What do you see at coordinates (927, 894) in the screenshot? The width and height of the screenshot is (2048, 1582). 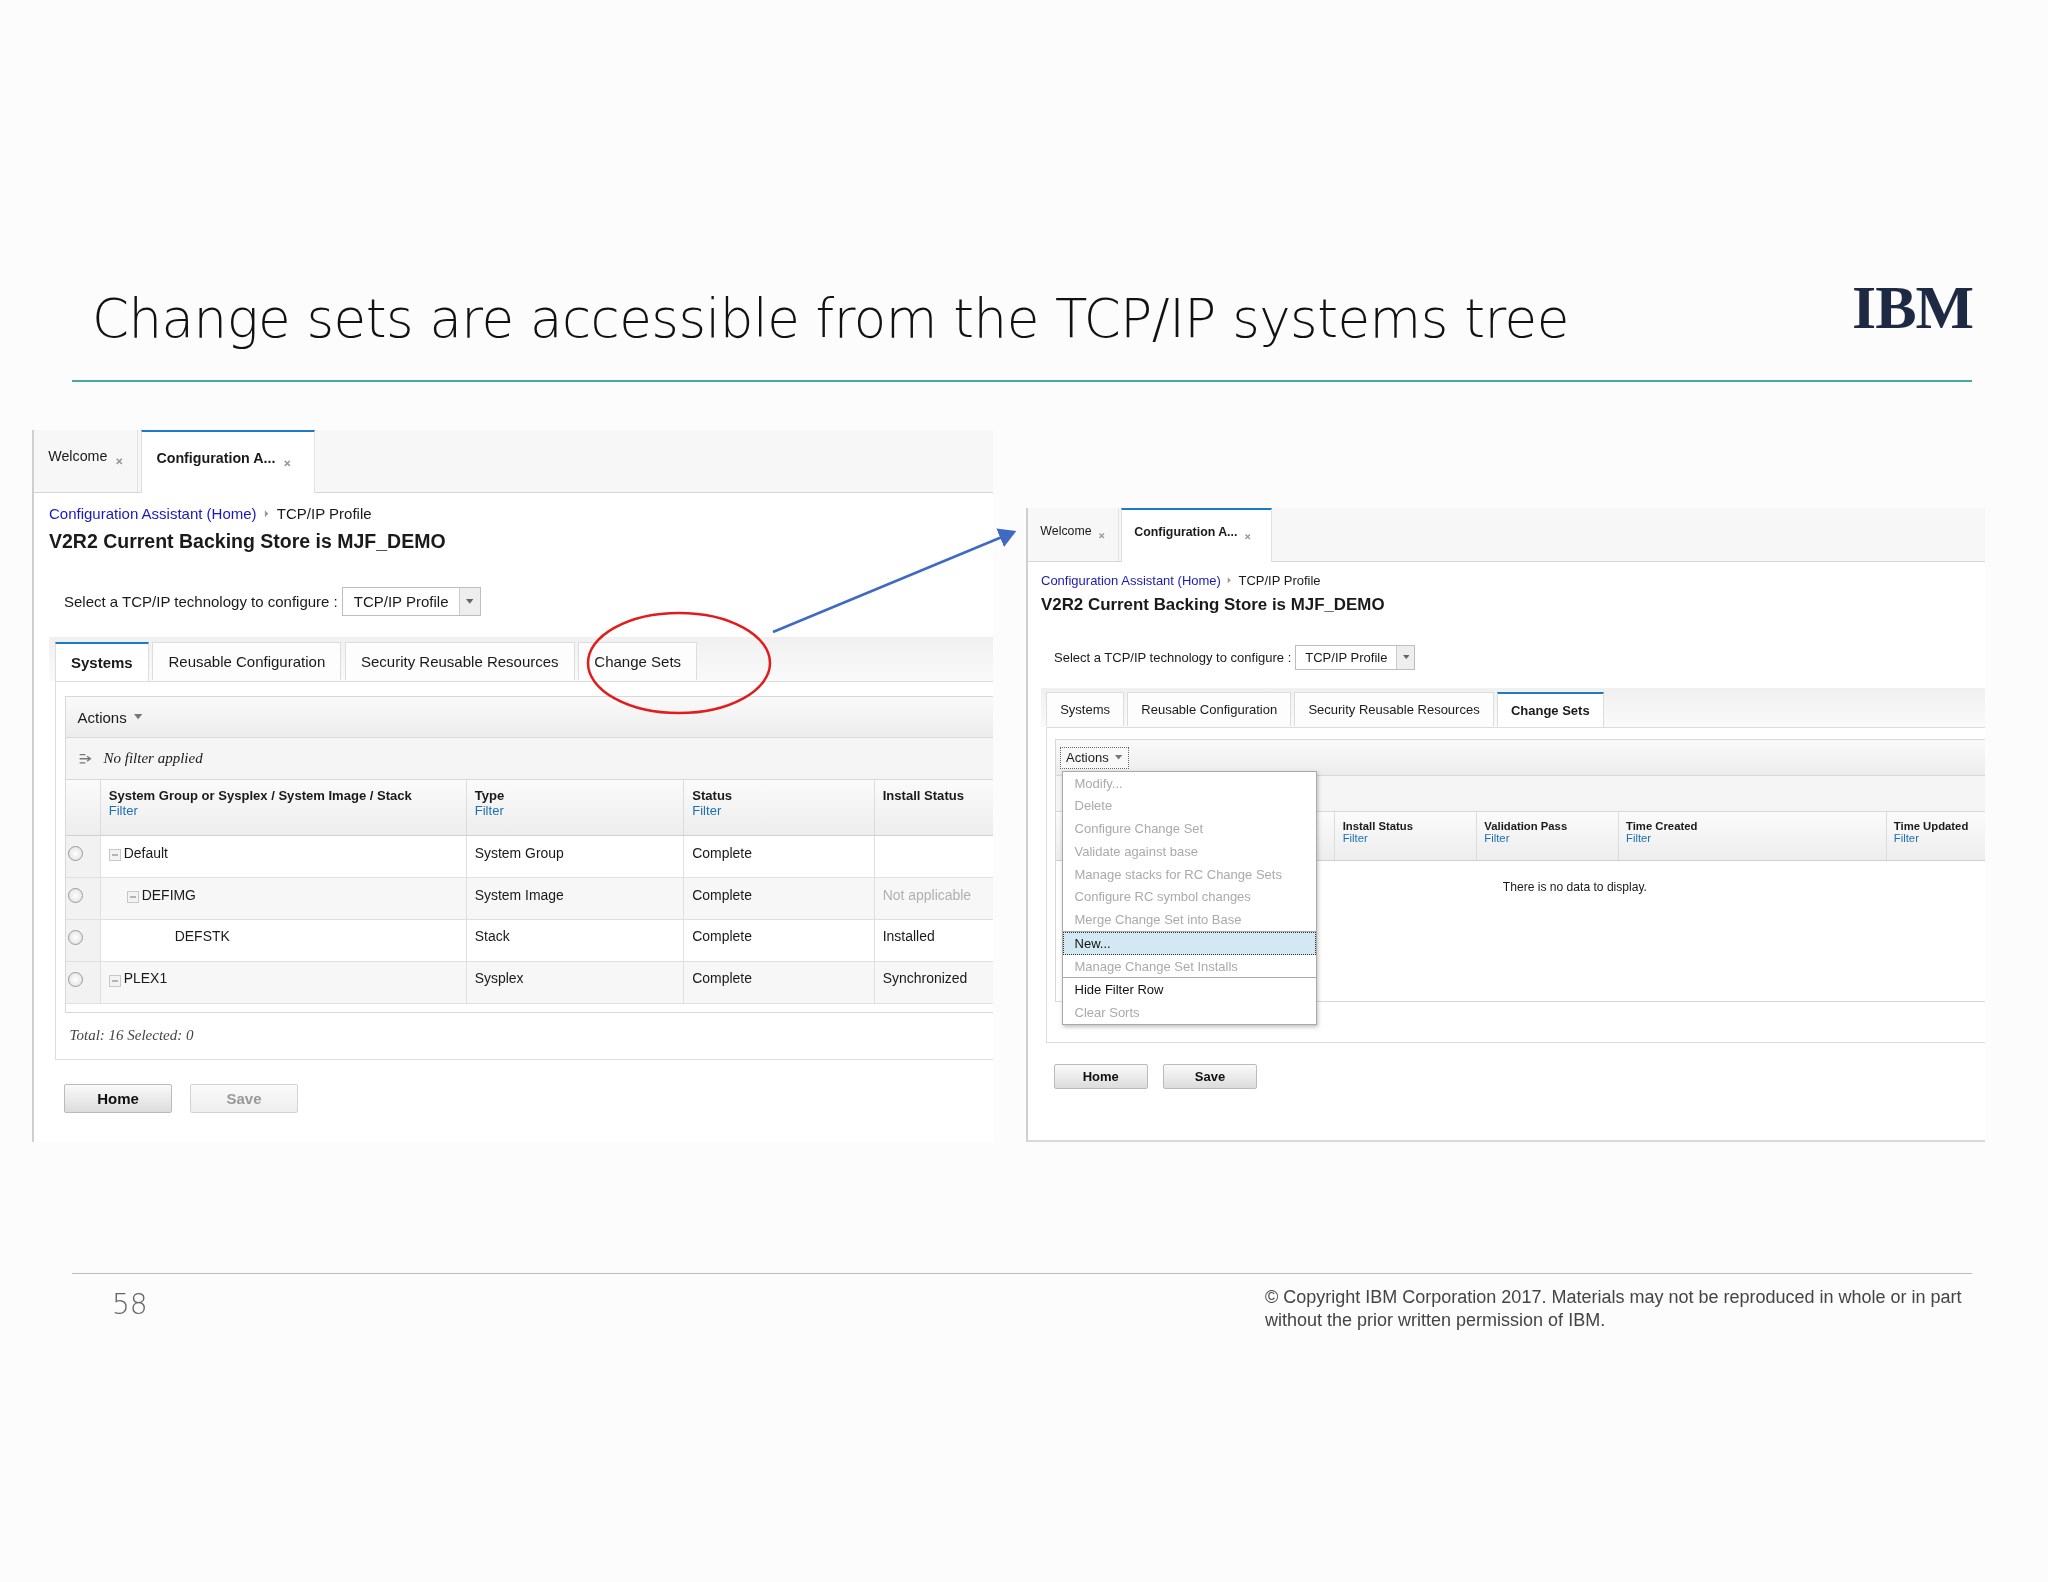 I see `table-cell: Not applicable` at bounding box center [927, 894].